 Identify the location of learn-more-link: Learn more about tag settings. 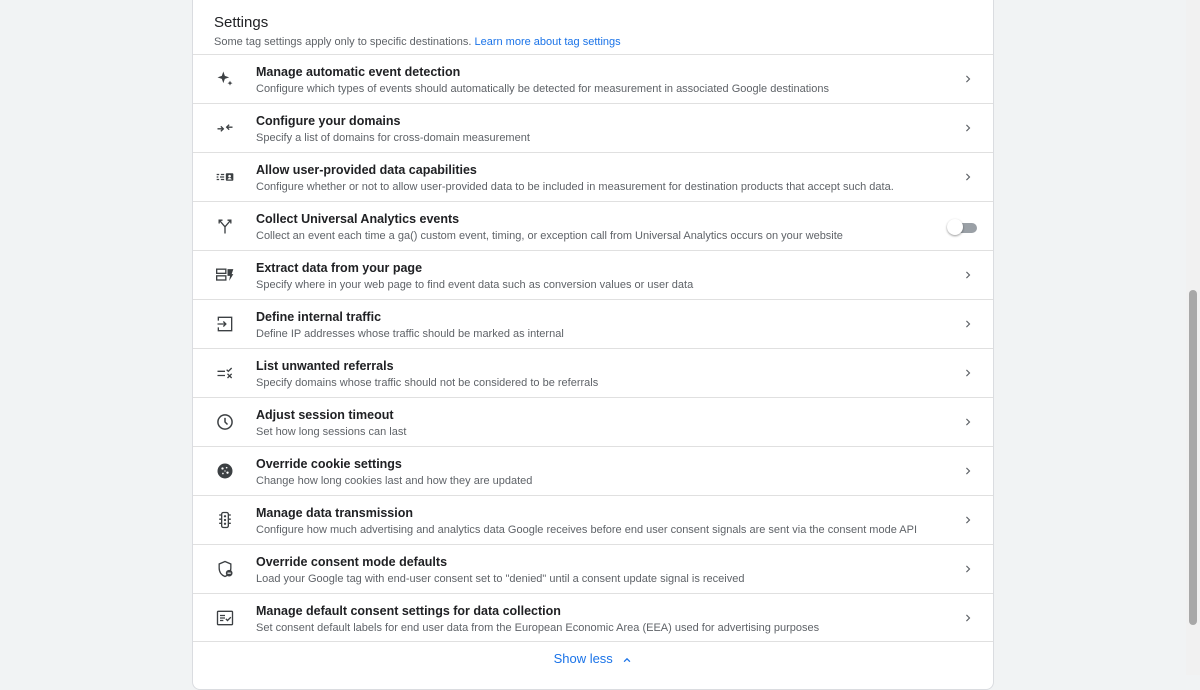
(547, 42).